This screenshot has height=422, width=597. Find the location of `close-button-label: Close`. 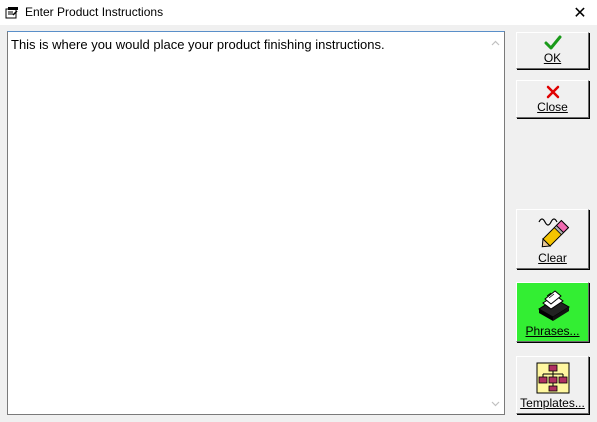

close-button-label: Close is located at coordinates (552, 107).